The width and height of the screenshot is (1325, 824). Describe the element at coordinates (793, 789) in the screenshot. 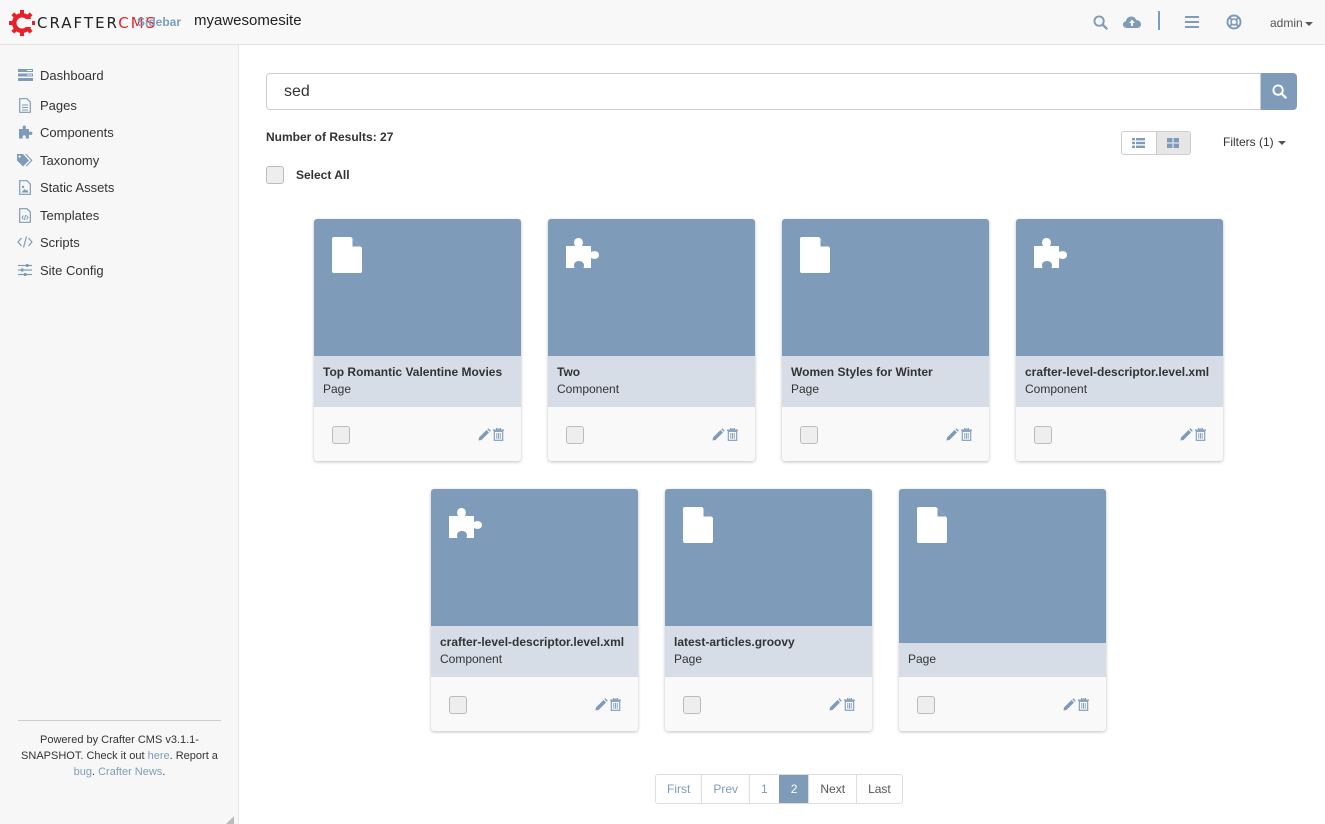

I see `page-2-current: 2` at that location.